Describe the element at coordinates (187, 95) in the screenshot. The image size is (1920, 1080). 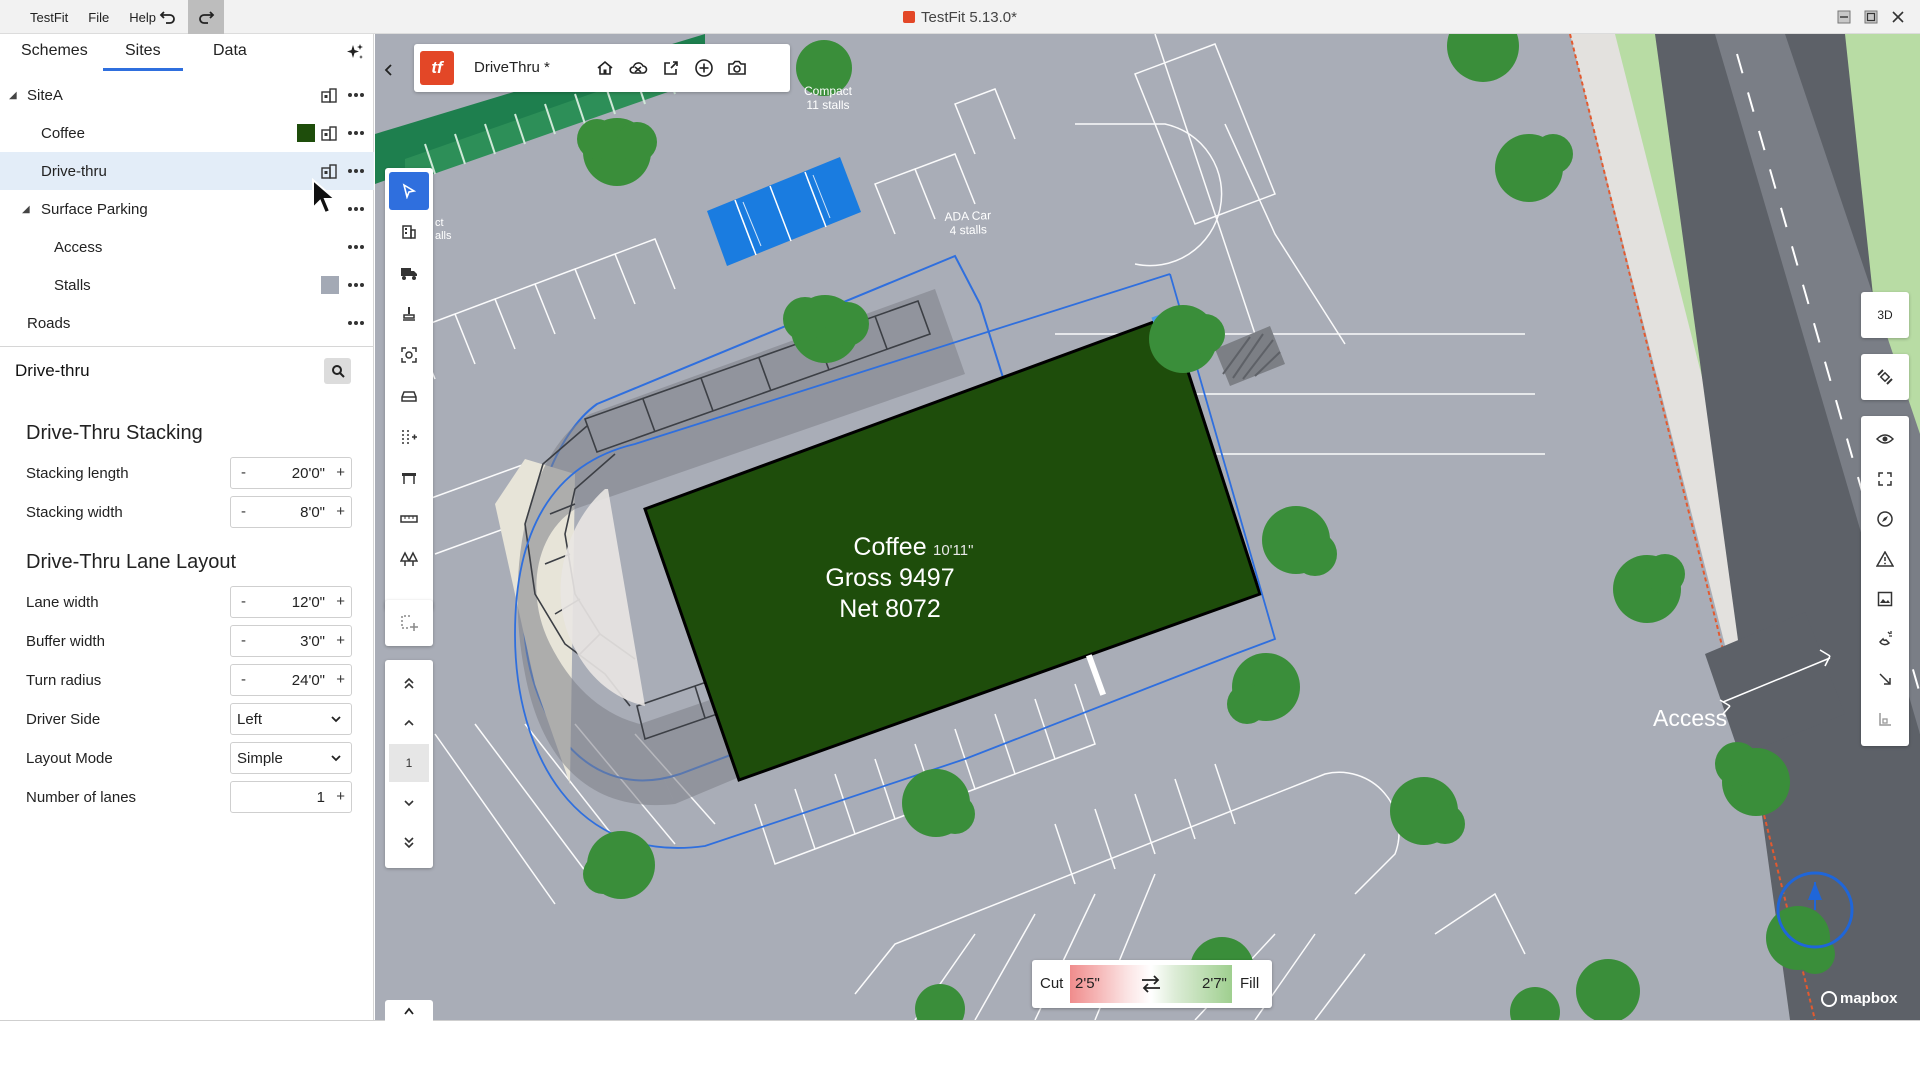
I see `tree-item-sitea: ◢ SiteA` at that location.